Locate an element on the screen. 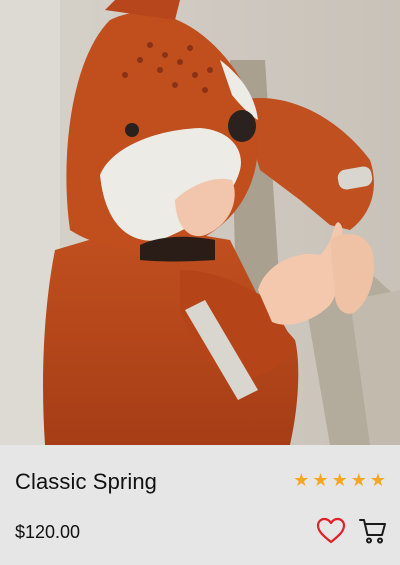 This screenshot has height=565, width=400. add-to-cart-button is located at coordinates (373, 531).